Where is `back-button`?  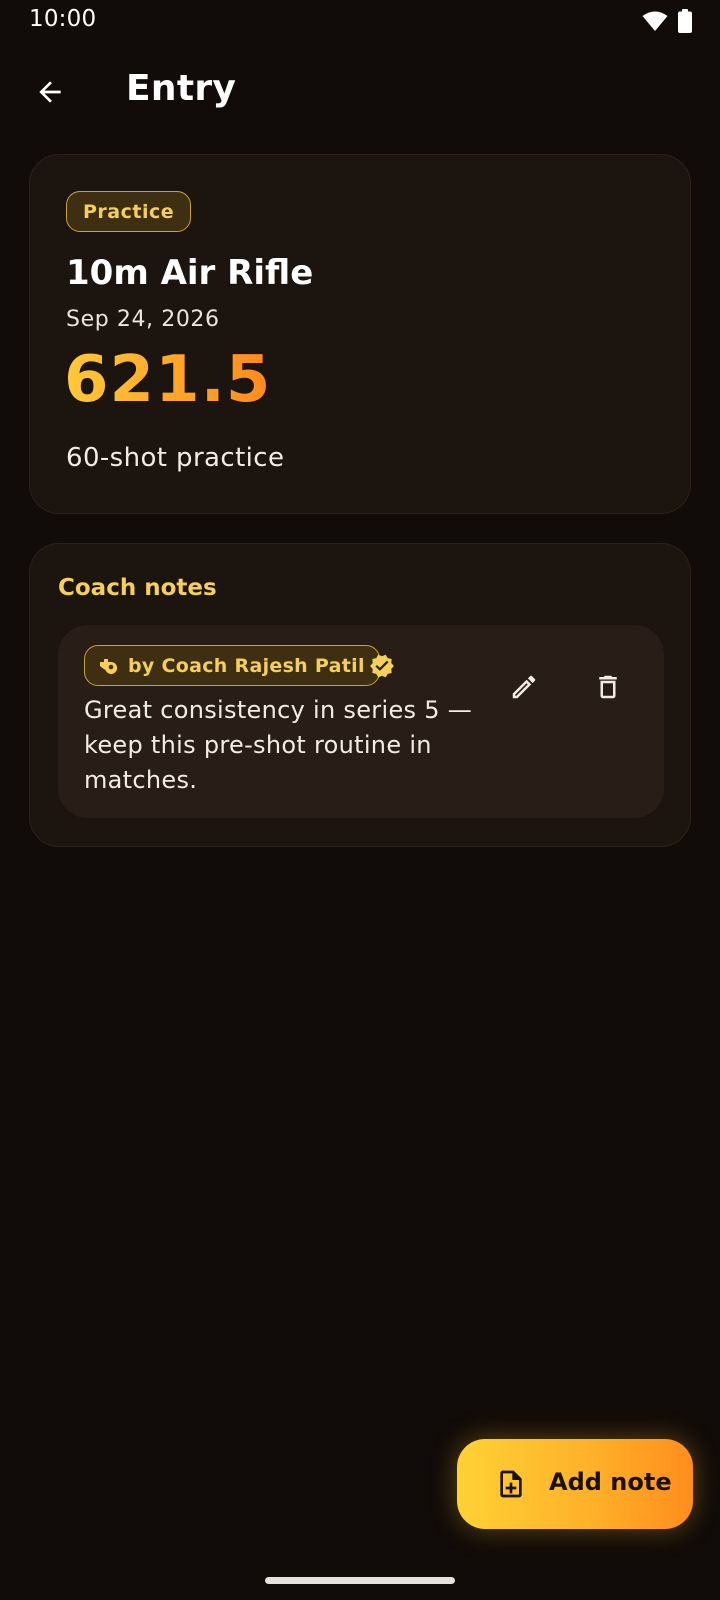 back-button is located at coordinates (50, 92).